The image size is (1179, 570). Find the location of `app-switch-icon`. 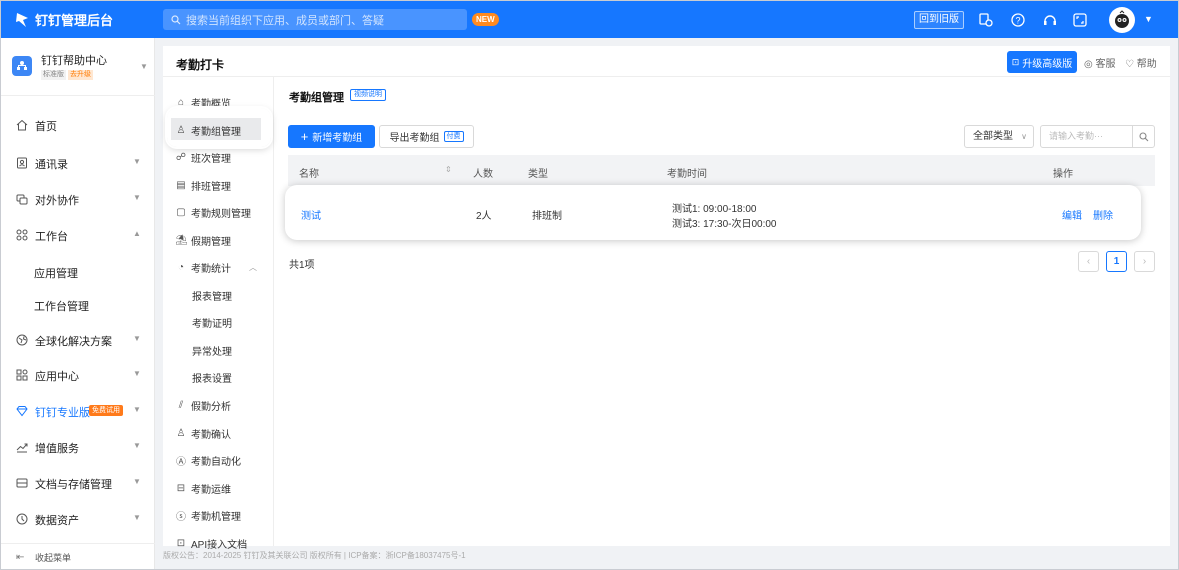

app-switch-icon is located at coordinates (986, 20).